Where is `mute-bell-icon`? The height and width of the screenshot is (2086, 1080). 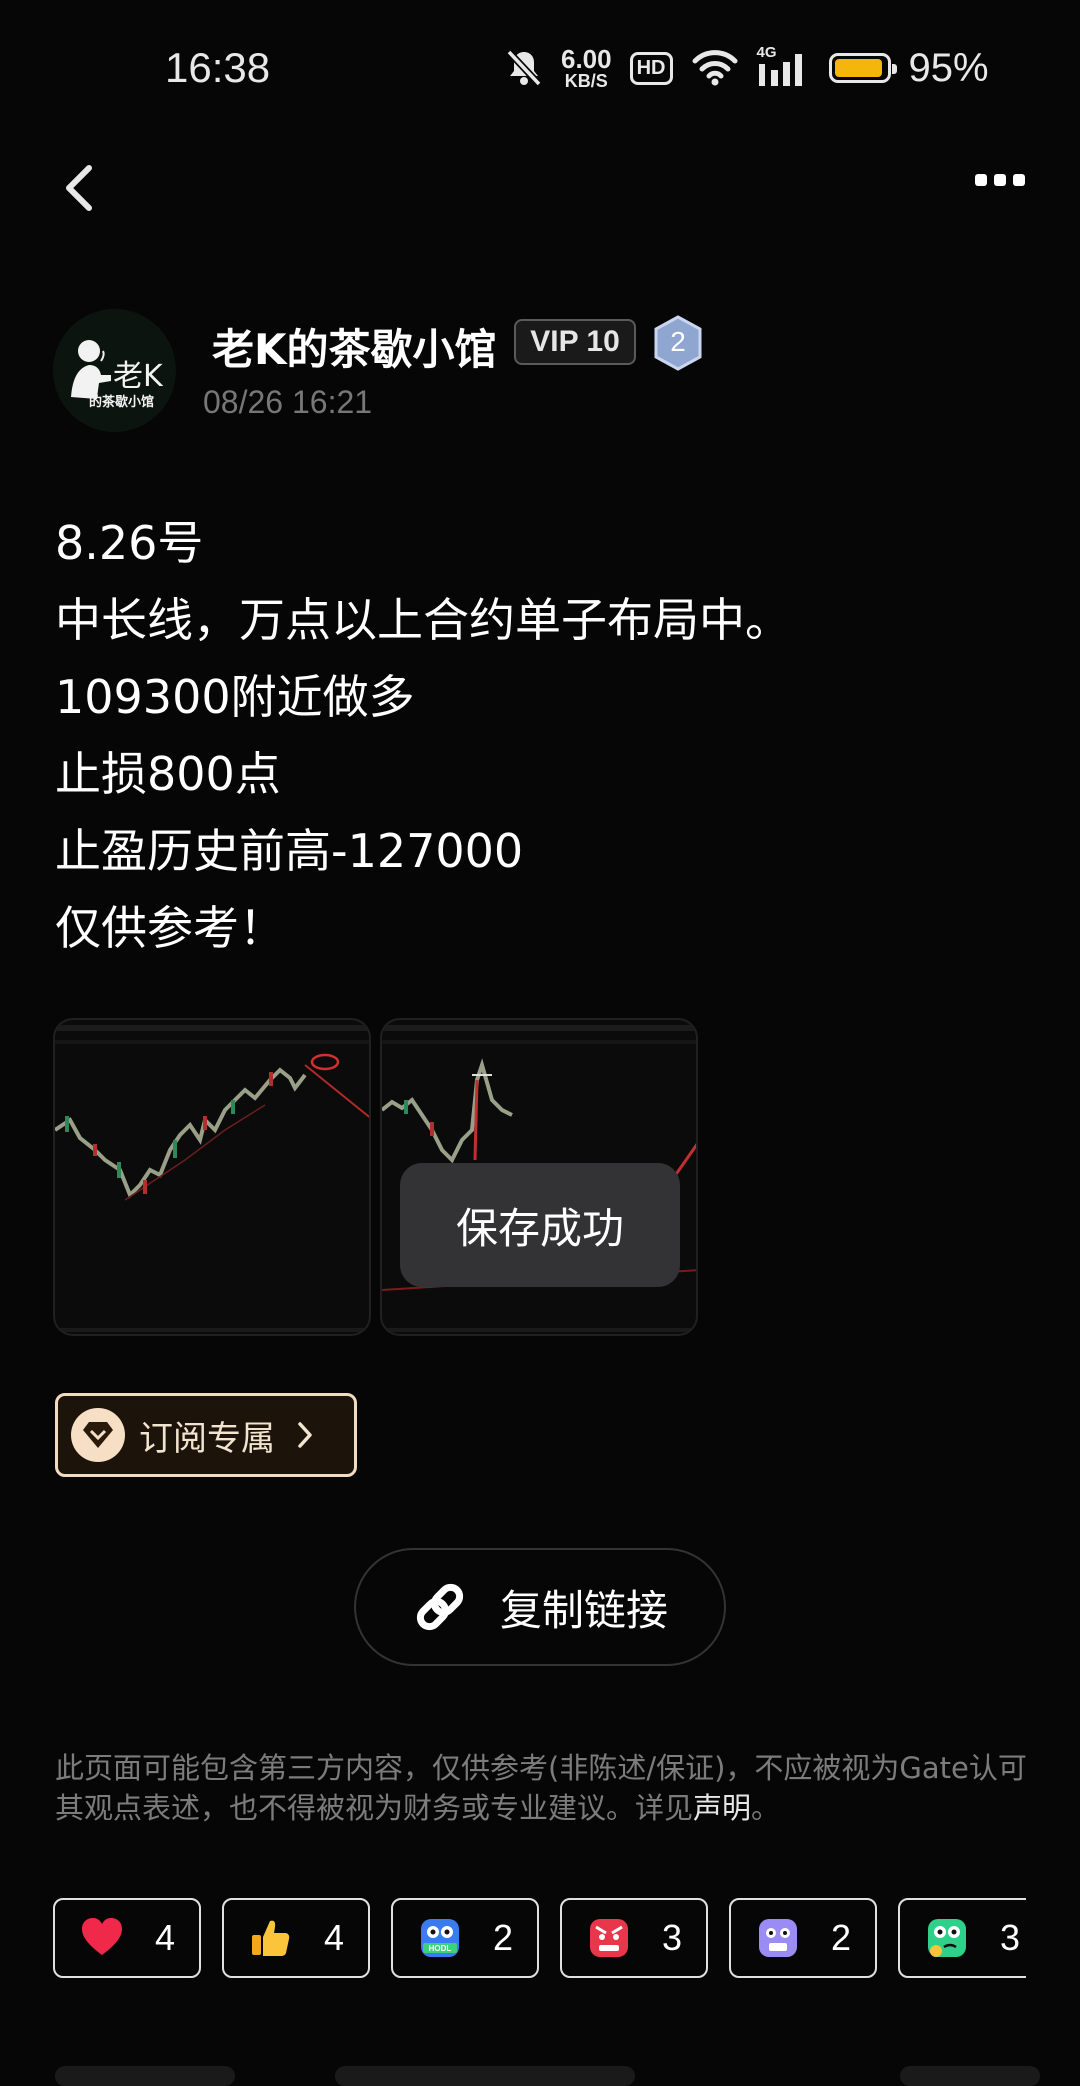 mute-bell-icon is located at coordinates (524, 68).